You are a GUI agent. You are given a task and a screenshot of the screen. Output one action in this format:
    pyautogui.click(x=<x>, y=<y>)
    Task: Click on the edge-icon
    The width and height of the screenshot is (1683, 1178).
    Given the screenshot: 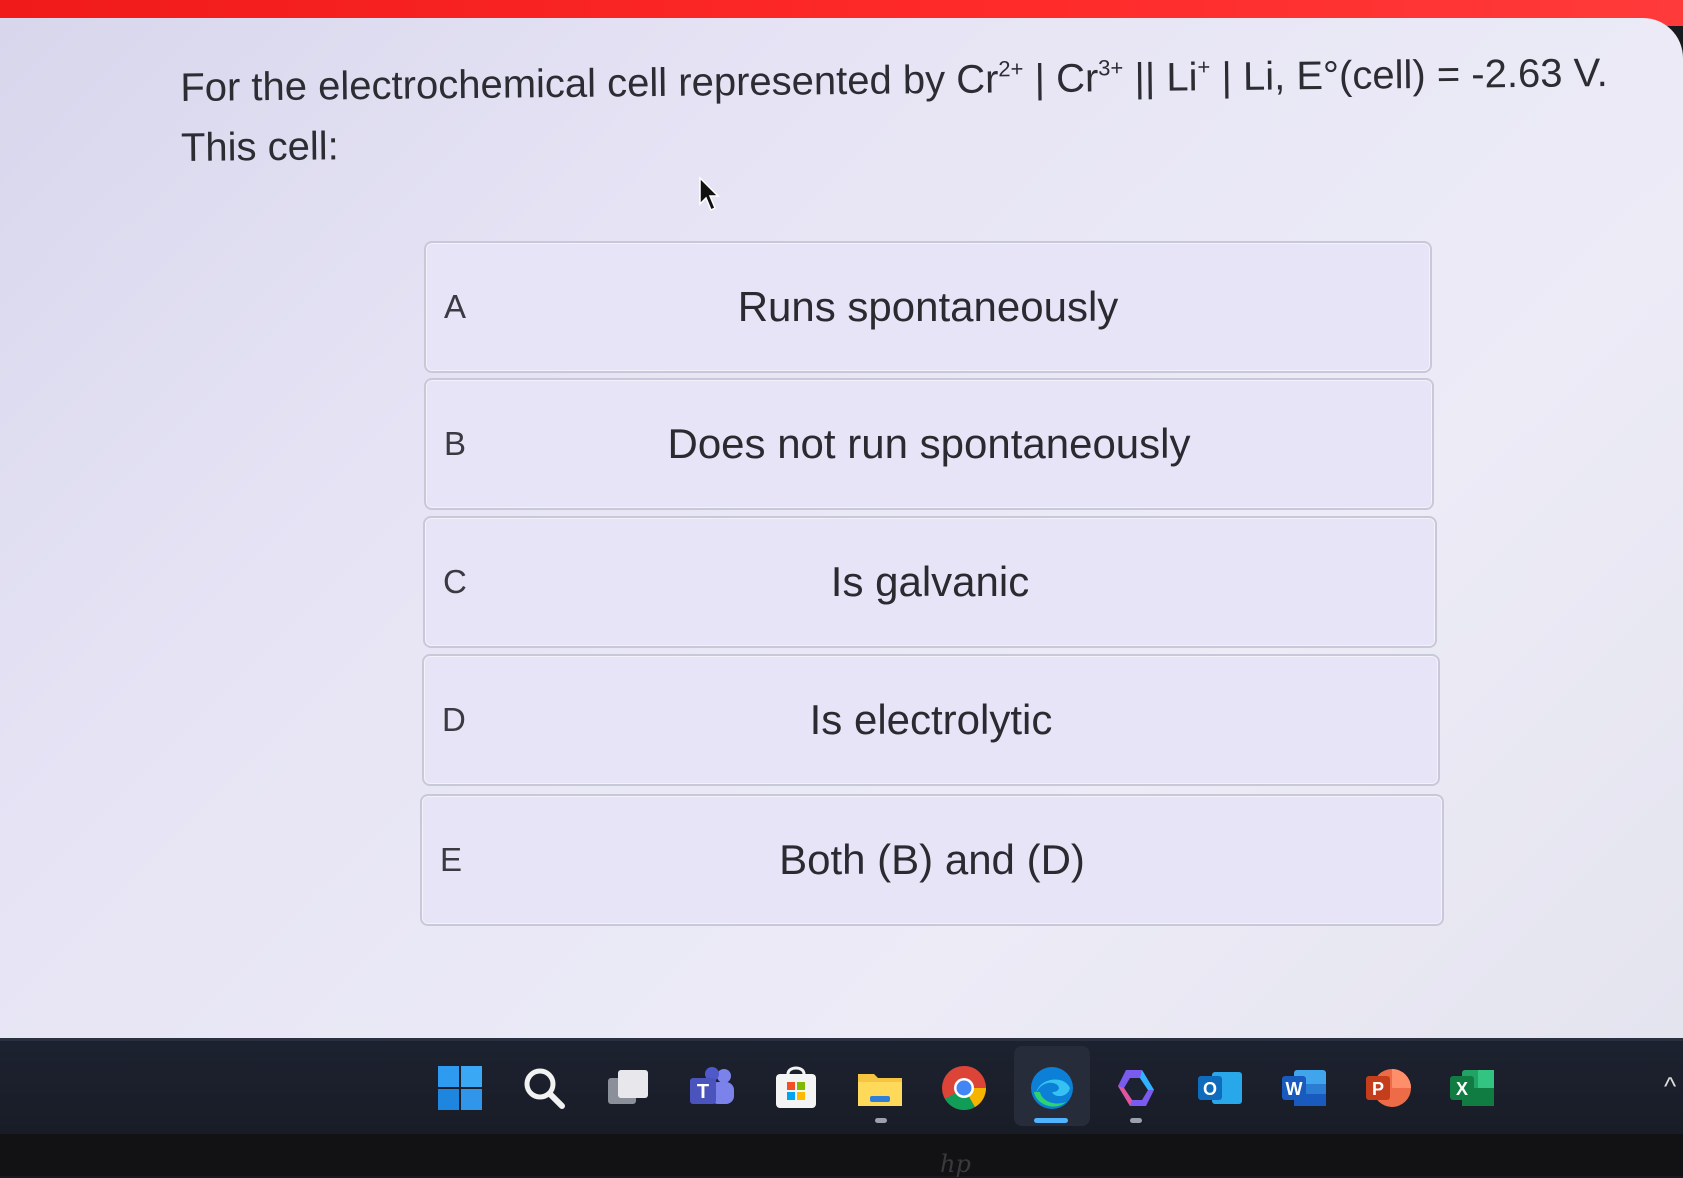 What is the action you would take?
    pyautogui.click(x=1052, y=1088)
    